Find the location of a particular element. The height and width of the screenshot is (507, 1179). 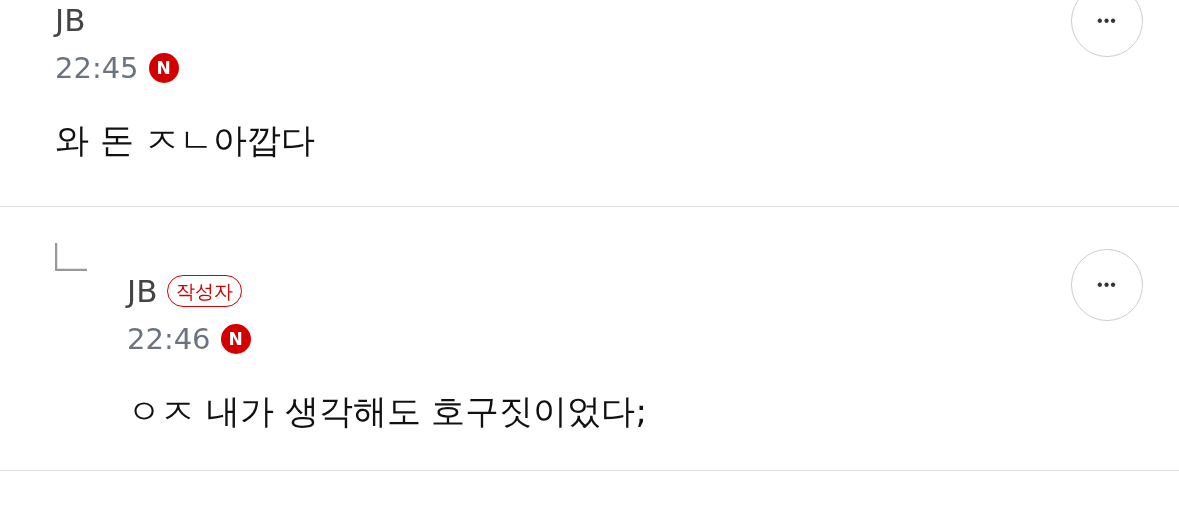

comment-time: 22:46 is located at coordinates (169, 339).